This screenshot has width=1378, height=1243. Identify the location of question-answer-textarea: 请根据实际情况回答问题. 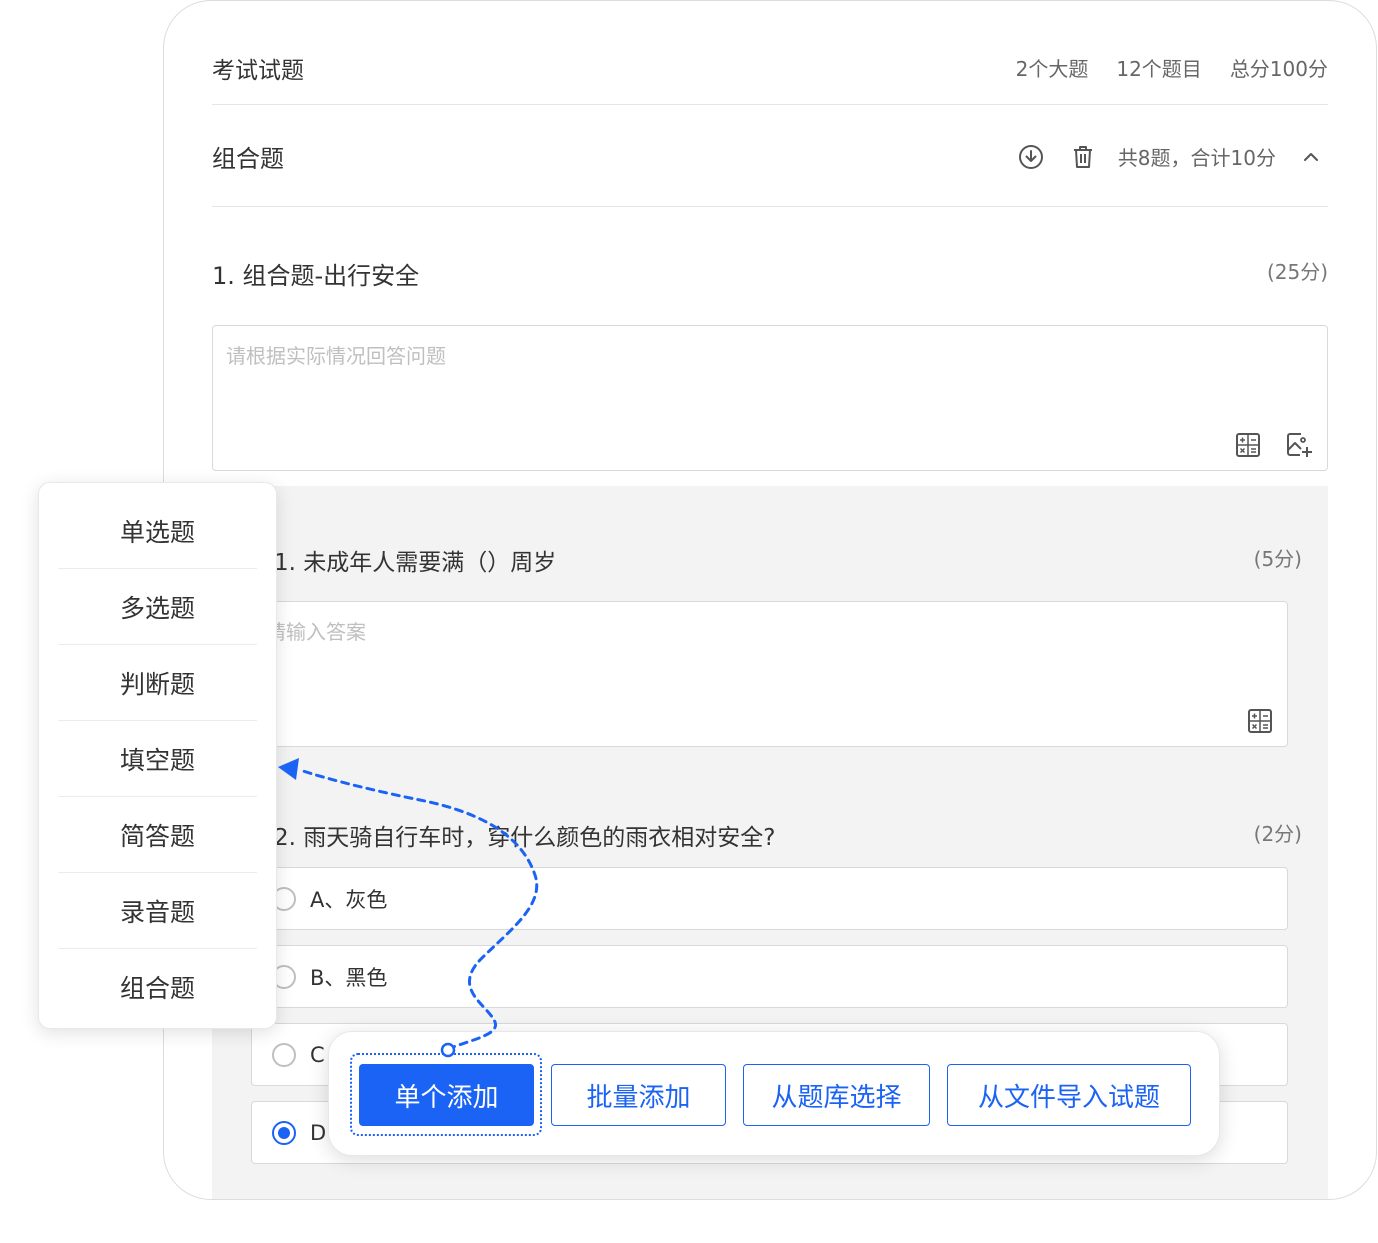
(770, 398).